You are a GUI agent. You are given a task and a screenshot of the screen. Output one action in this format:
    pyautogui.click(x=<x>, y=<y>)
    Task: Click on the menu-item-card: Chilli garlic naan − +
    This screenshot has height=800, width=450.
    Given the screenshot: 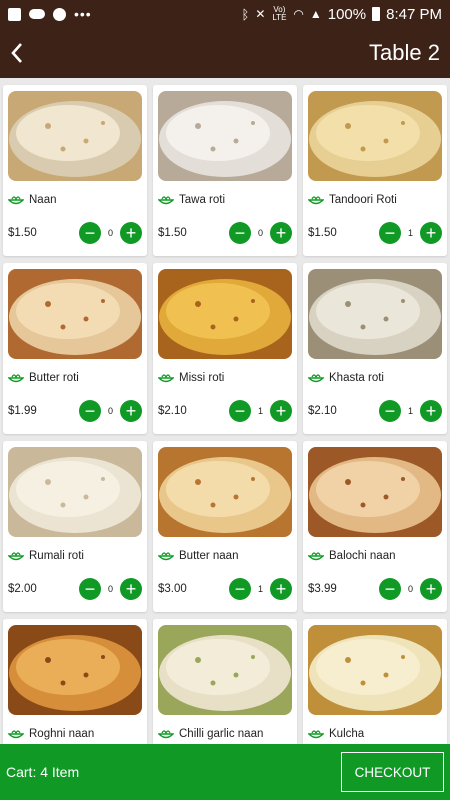 What is the action you would take?
    pyautogui.click(x=225, y=681)
    